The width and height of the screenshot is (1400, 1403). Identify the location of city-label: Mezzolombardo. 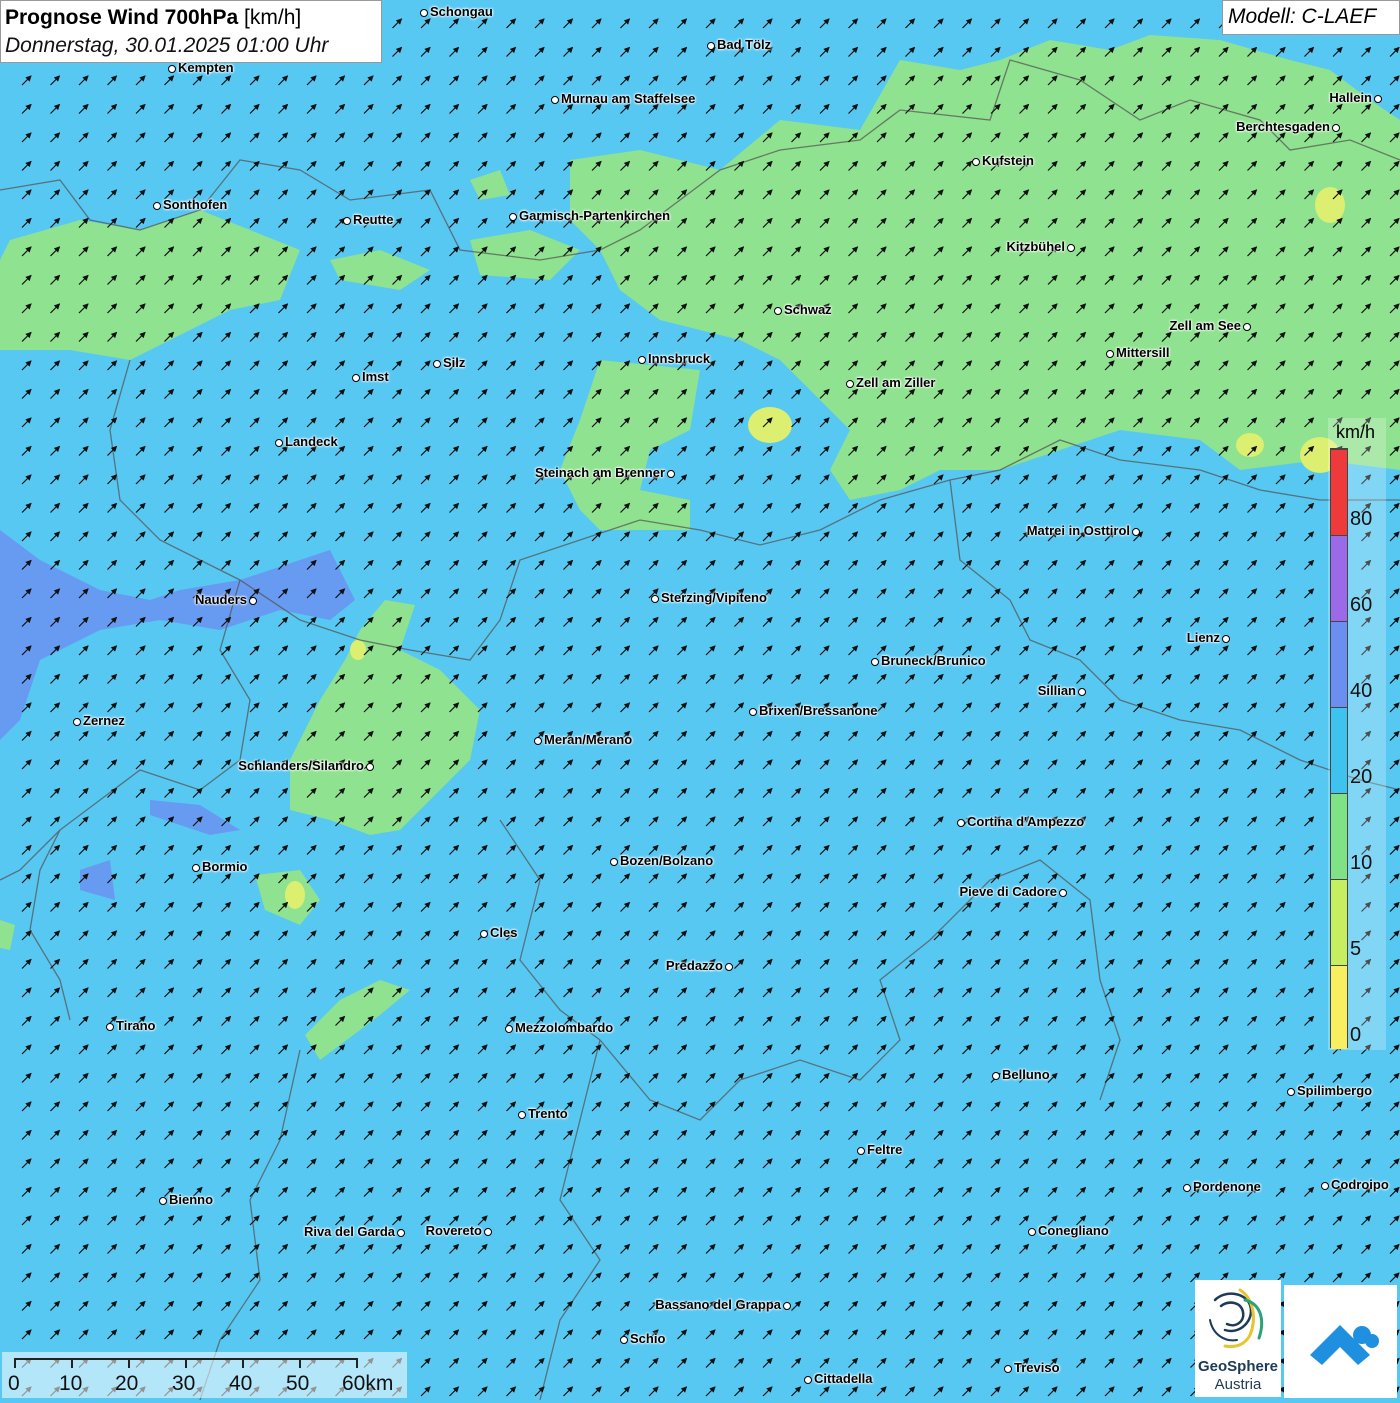
(564, 1027).